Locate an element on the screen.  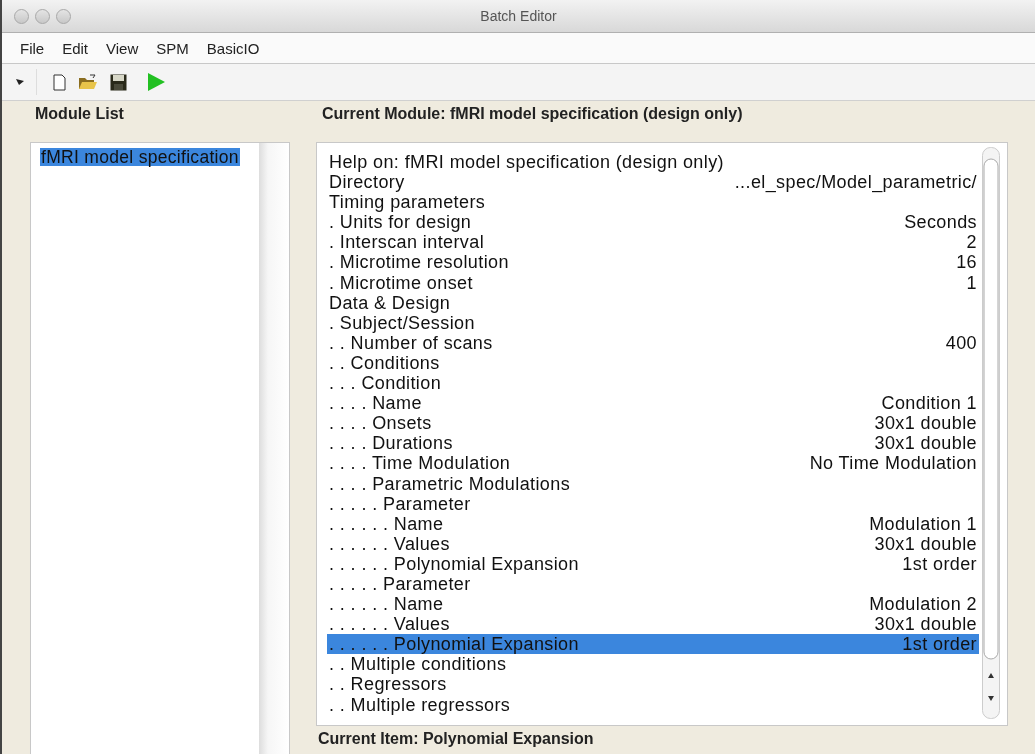
item-row: Data & Design is located at coordinates (653, 302).